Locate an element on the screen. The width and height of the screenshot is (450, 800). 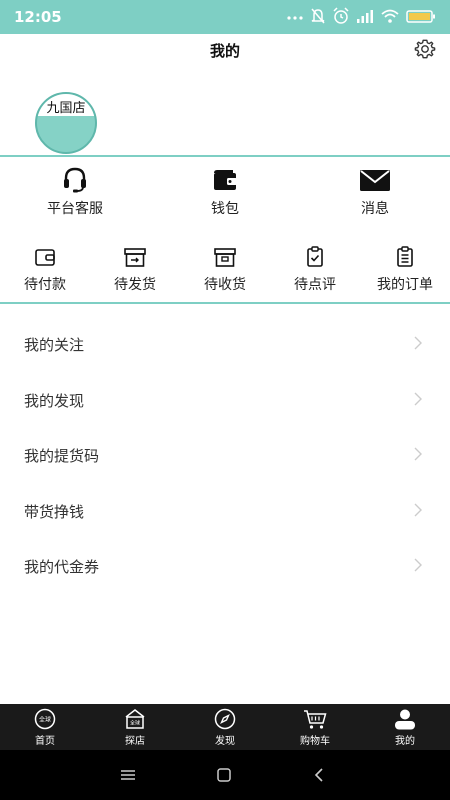
nav-home-button is located at coordinates (224, 775).